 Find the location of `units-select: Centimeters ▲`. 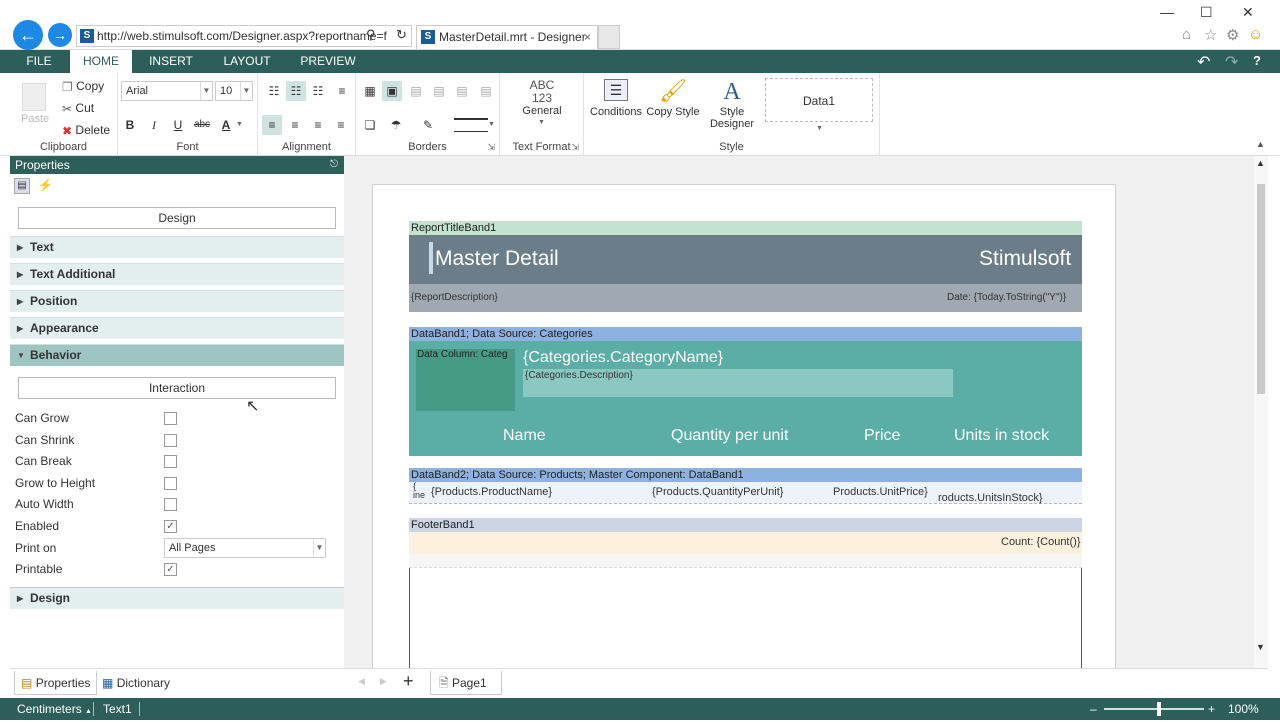

units-select: Centimeters ▲ is located at coordinates (54, 710).